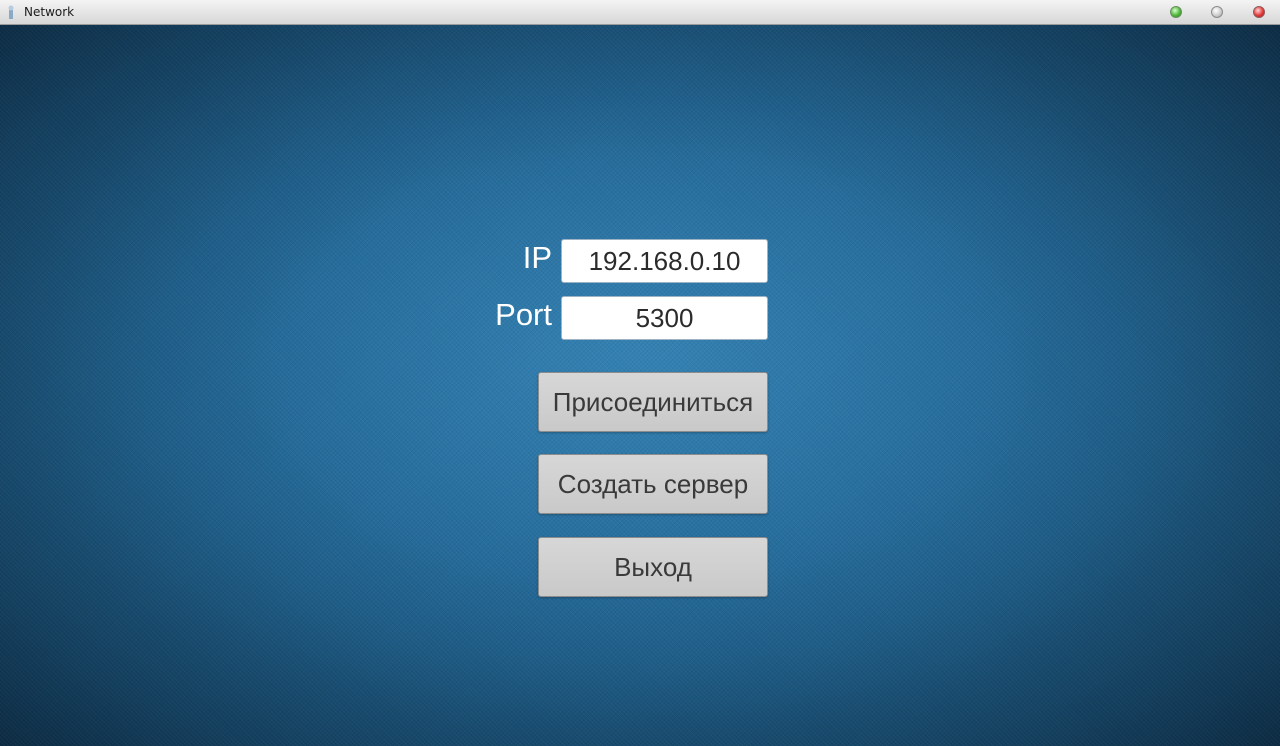 Image resolution: width=1280 pixels, height=746 pixels. I want to click on minimize-button, so click(1176, 12).